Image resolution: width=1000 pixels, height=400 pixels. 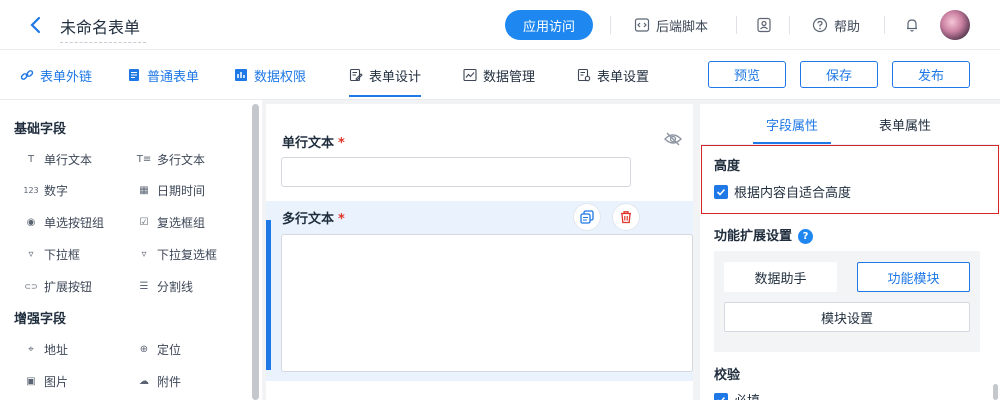 What do you see at coordinates (144, 190) in the screenshot?
I see `calendar-icon: ▦` at bounding box center [144, 190].